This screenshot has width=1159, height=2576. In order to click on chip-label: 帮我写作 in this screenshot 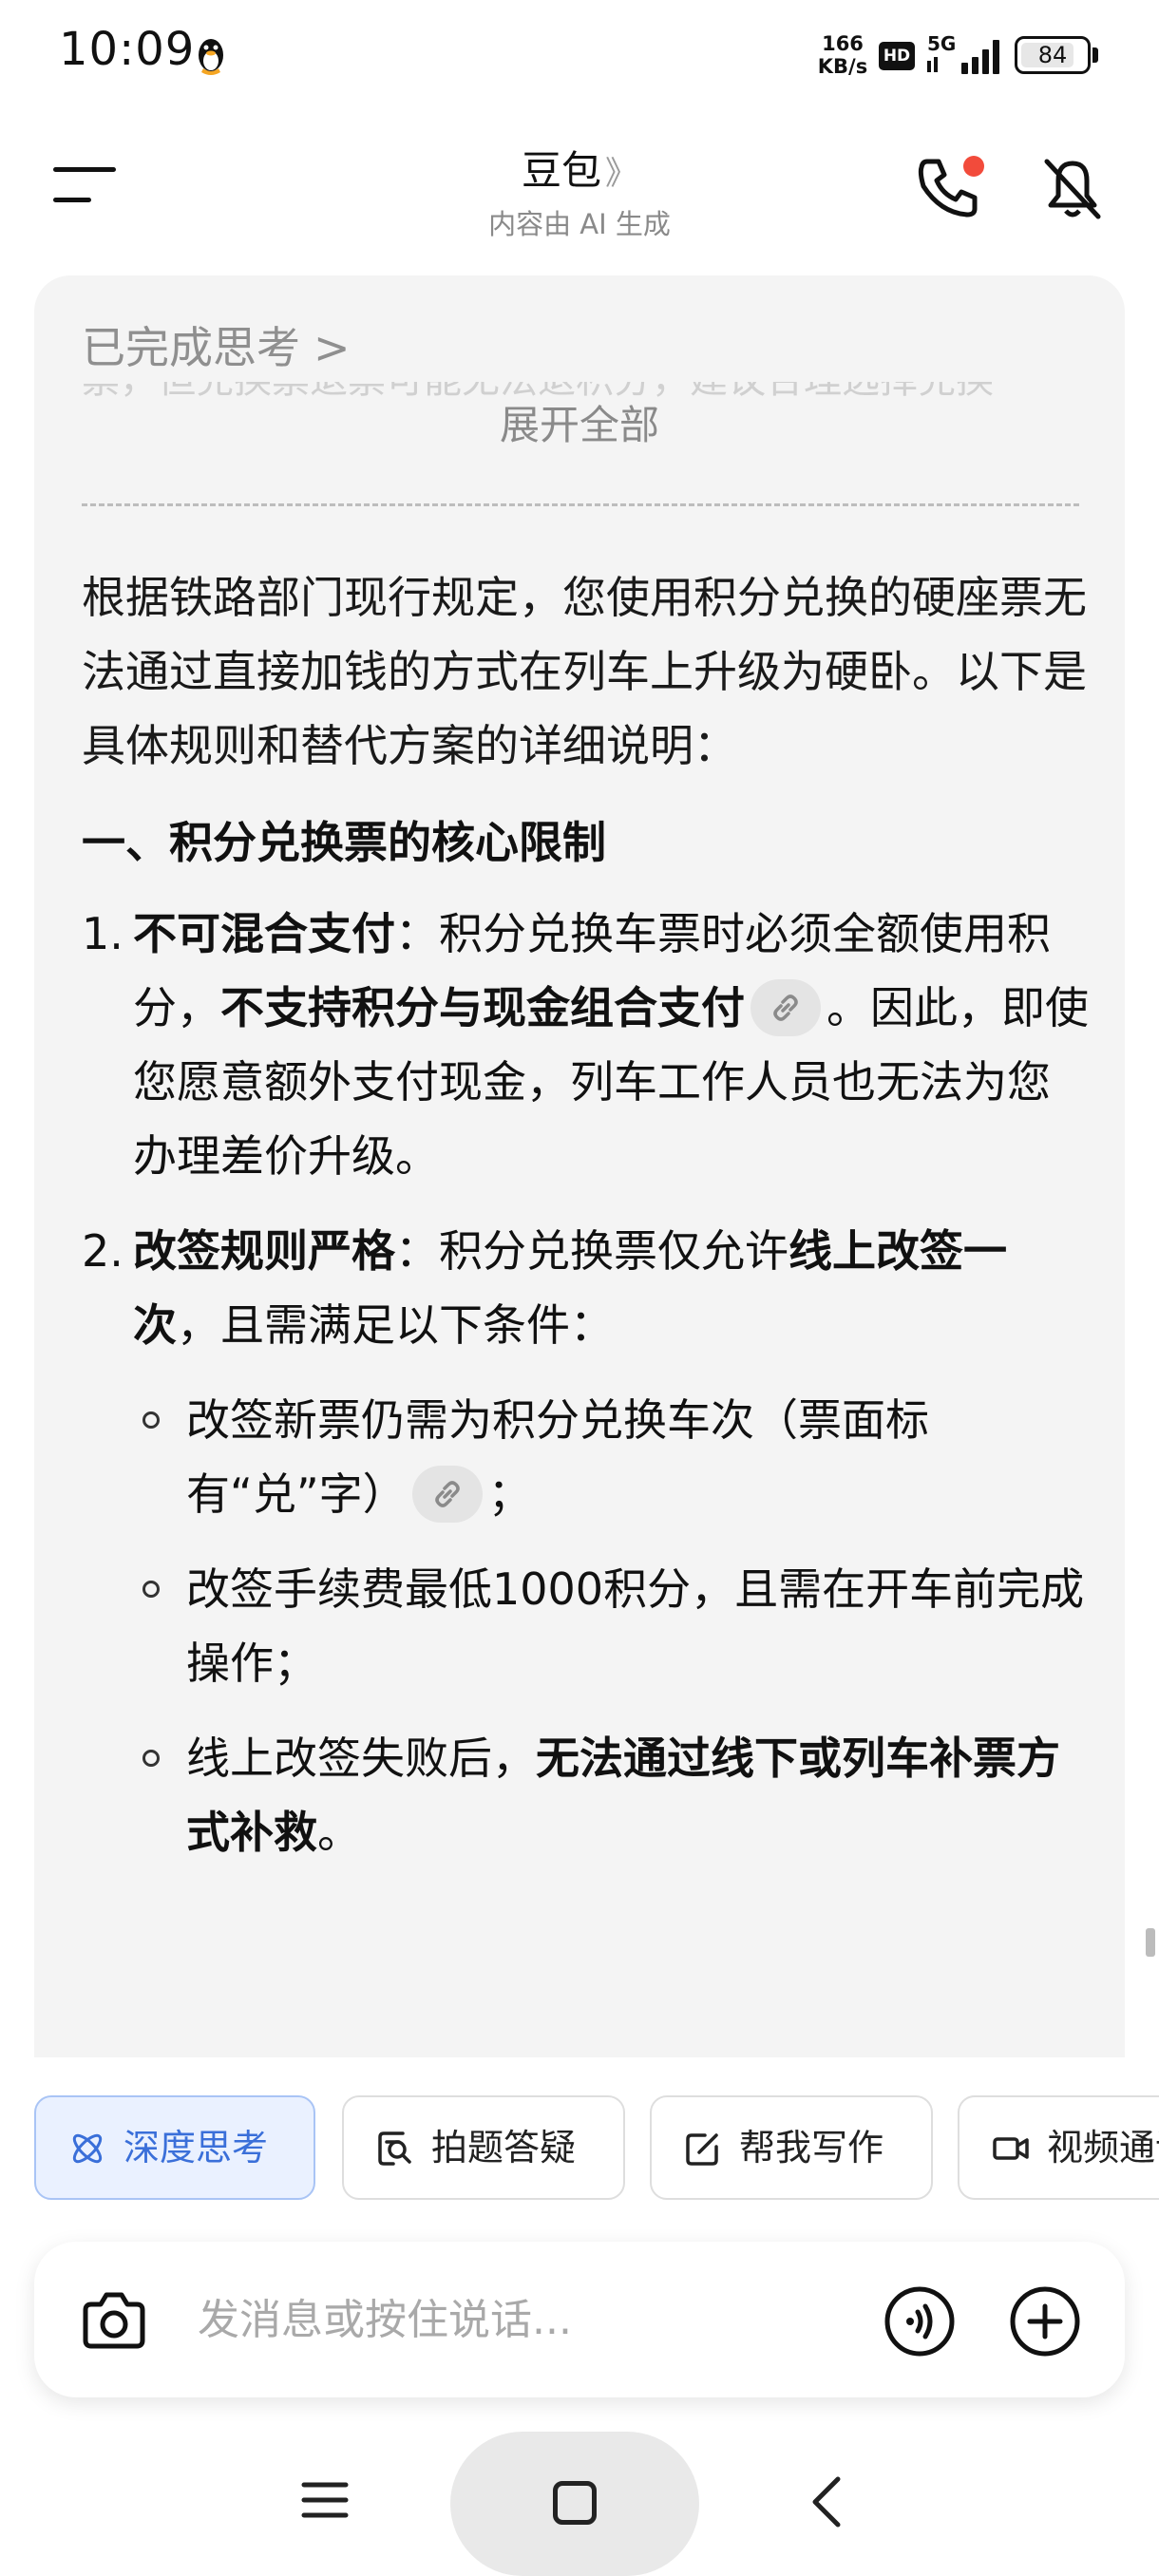, I will do `click(811, 2148)`.